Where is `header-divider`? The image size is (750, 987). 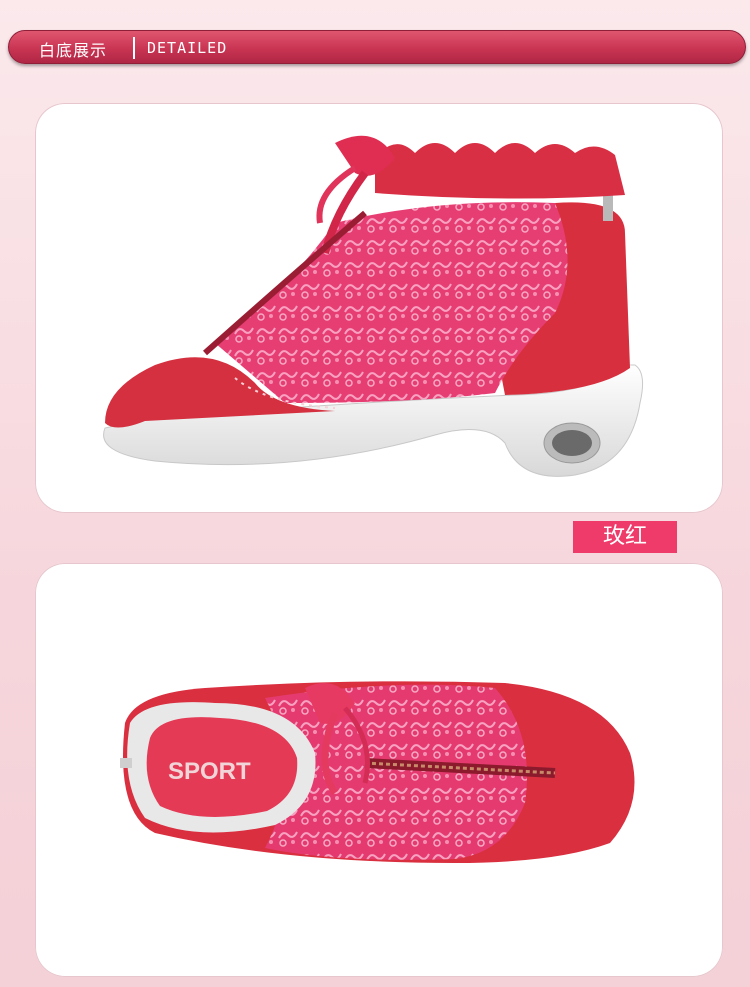 header-divider is located at coordinates (134, 48).